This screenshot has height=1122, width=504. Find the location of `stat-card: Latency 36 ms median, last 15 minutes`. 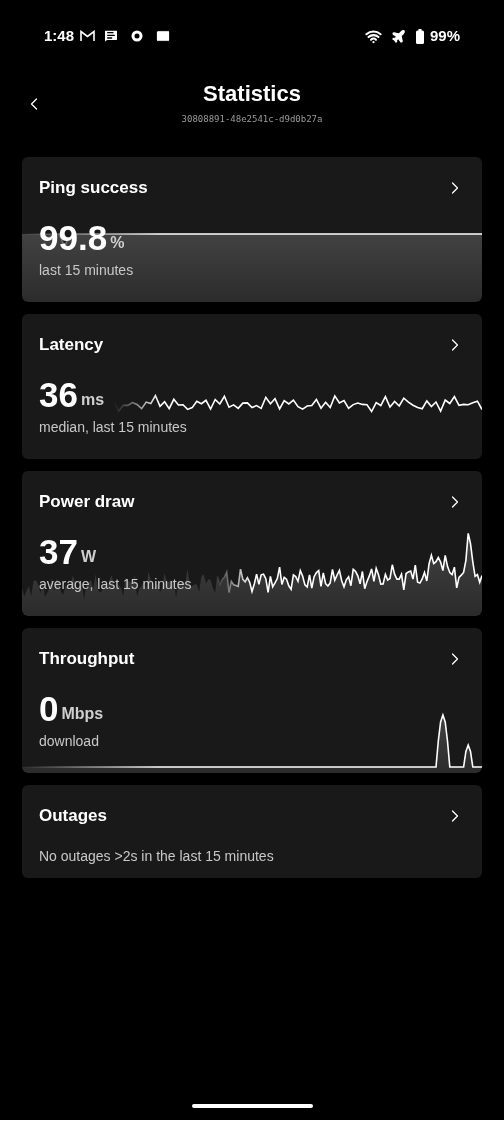

stat-card: Latency 36 ms median, last 15 minutes is located at coordinates (252, 386).